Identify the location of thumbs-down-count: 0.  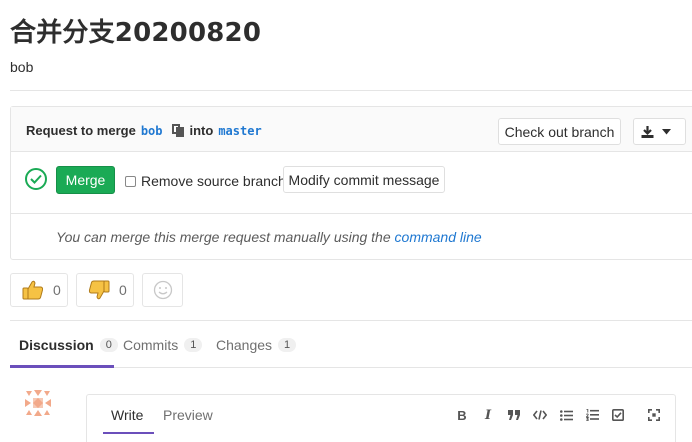
(123, 290).